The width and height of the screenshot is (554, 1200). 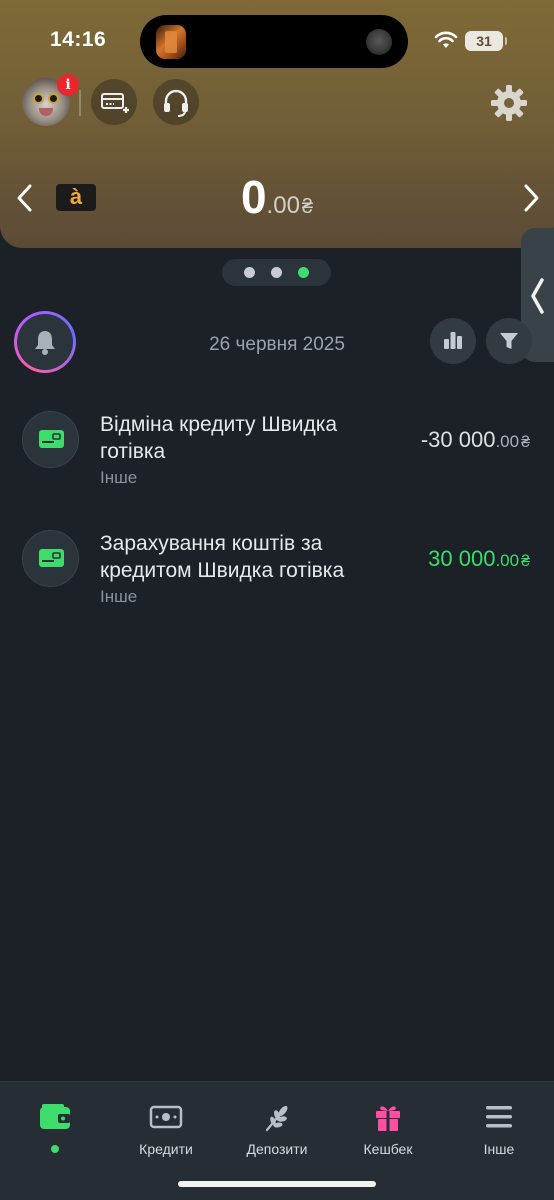 I want to click on tab-other: Інше, so click(x=499, y=1137).